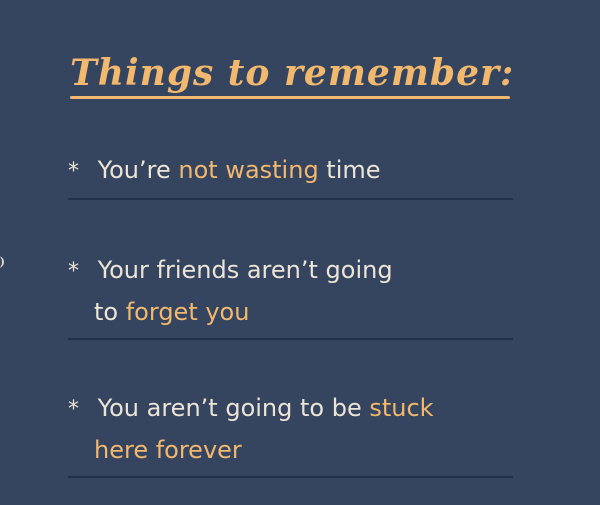 The width and height of the screenshot is (600, 505). I want to click on highlight-text: here forever, so click(168, 450).